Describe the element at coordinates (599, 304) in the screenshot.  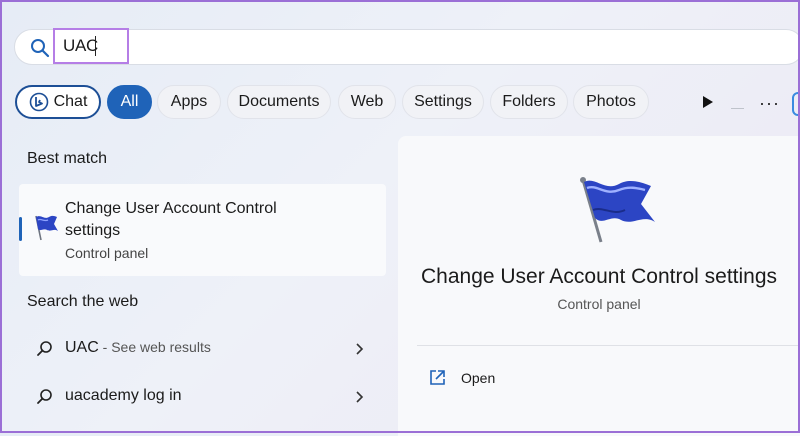
I see `detail-subtitle: Control panel` at that location.